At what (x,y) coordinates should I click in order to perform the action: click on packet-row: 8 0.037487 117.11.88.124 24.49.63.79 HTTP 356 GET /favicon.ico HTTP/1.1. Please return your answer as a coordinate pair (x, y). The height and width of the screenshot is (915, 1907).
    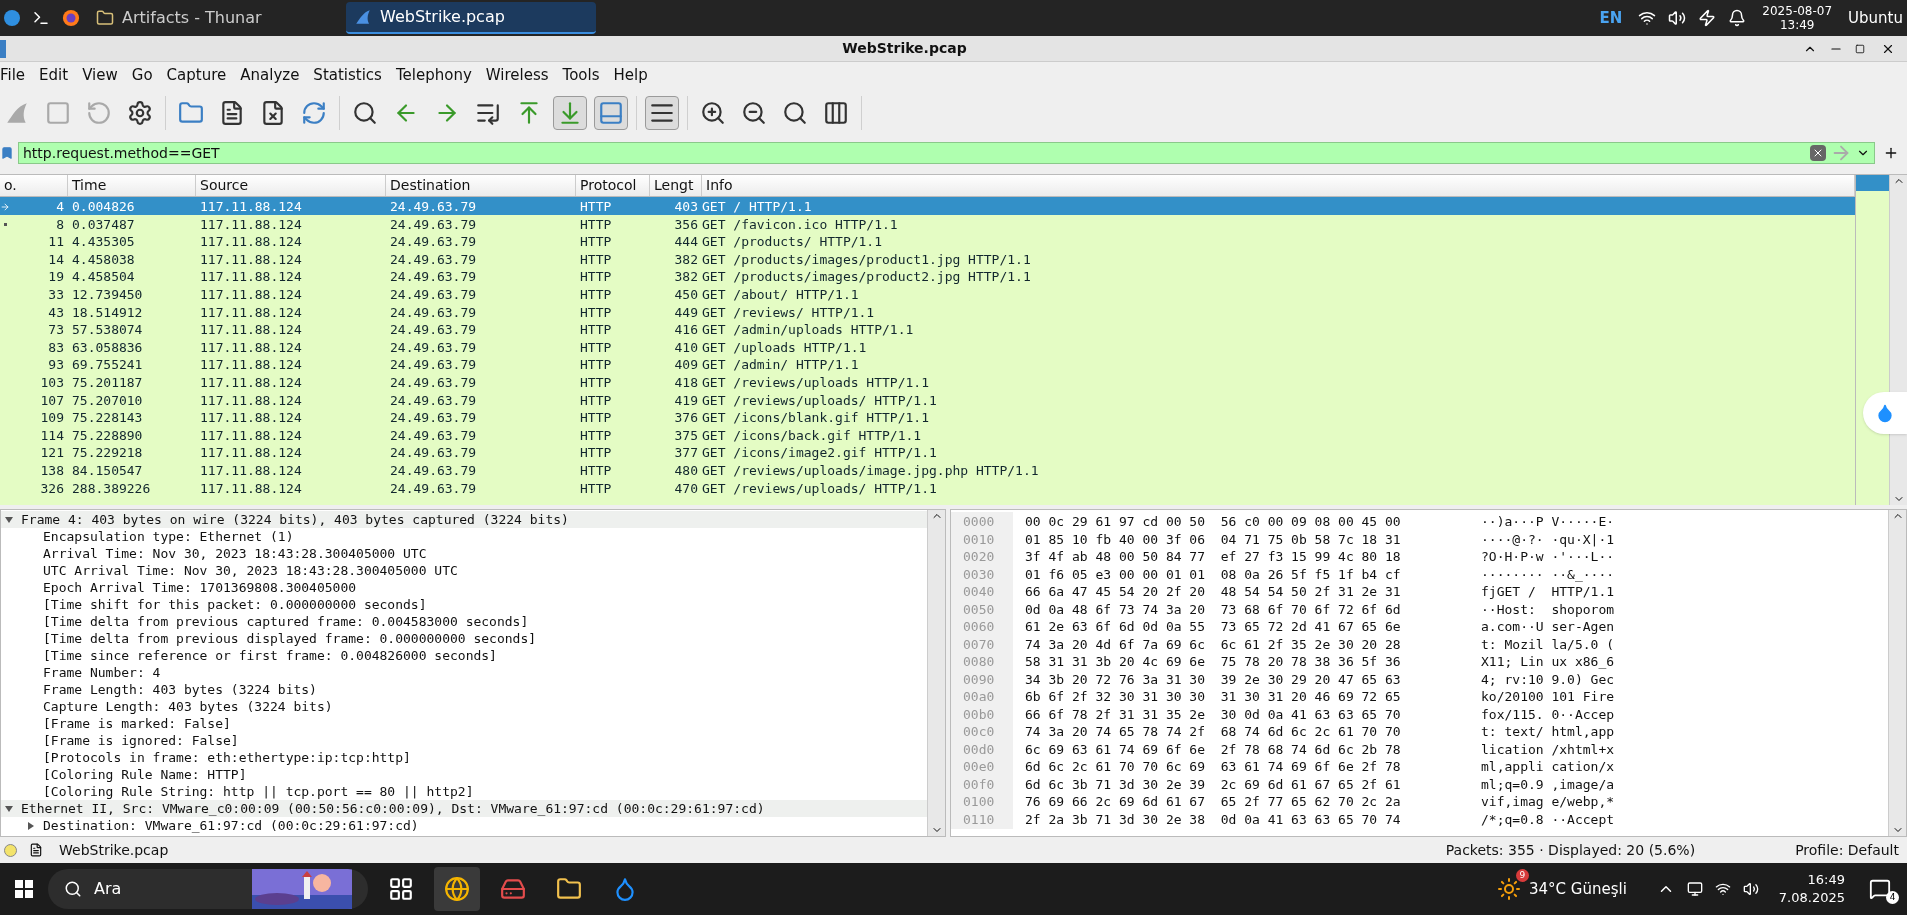
    Looking at the image, I should click on (927, 223).